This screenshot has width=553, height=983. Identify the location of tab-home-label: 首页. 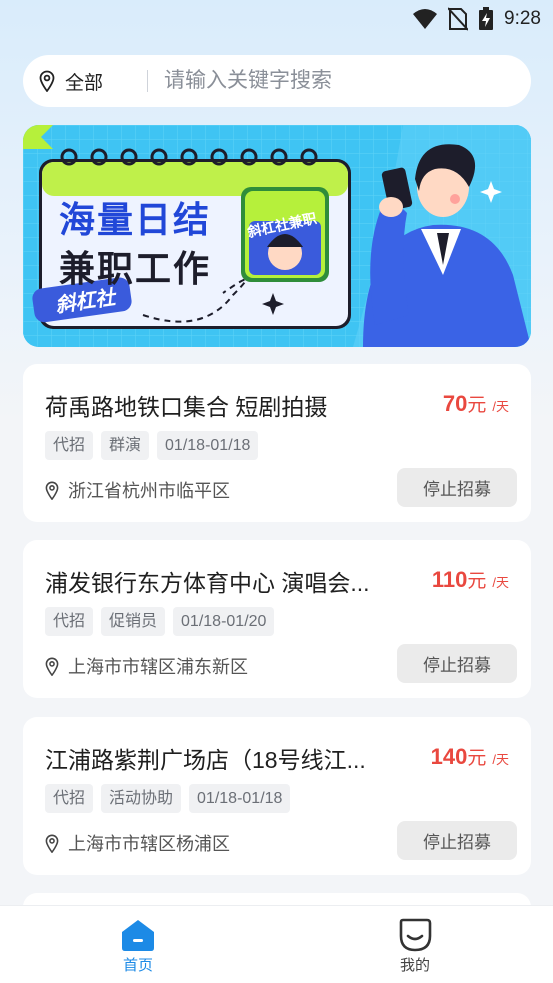
(137, 965).